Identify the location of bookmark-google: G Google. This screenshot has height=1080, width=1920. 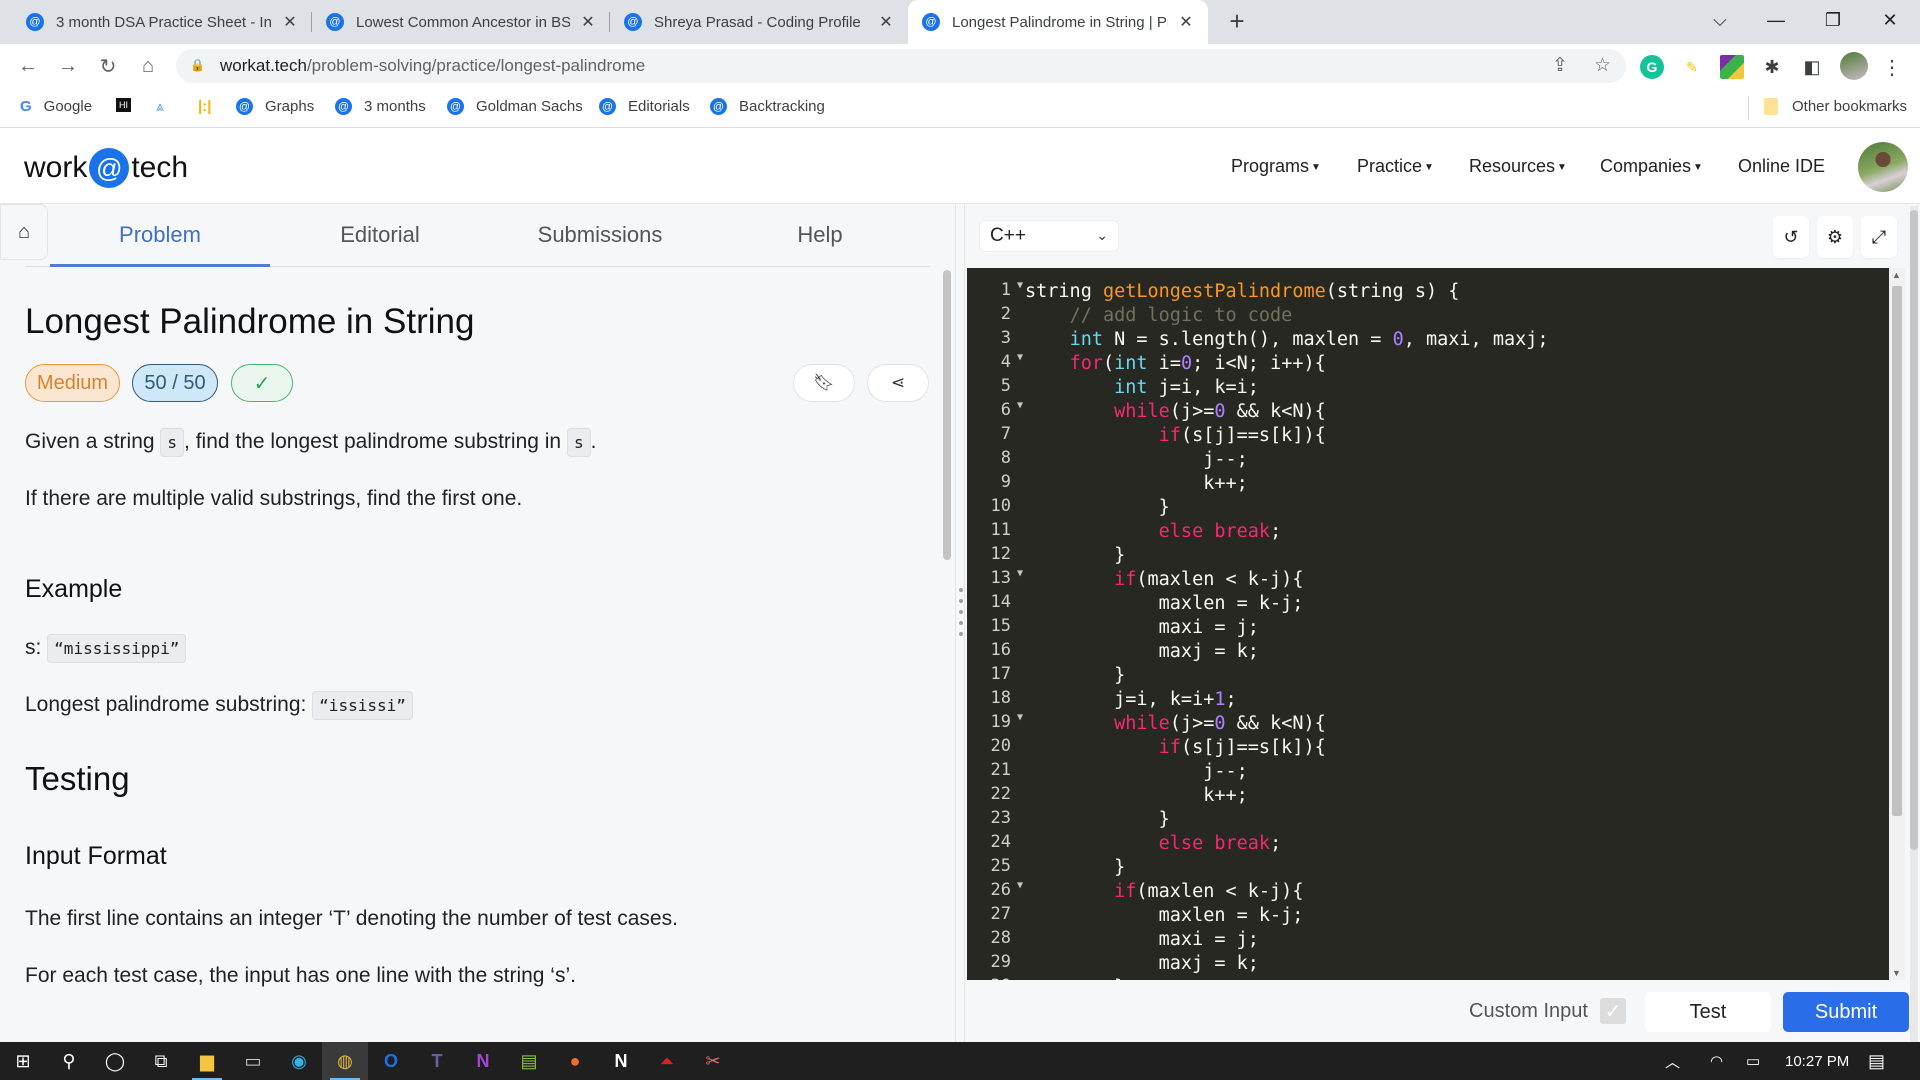
(56, 106).